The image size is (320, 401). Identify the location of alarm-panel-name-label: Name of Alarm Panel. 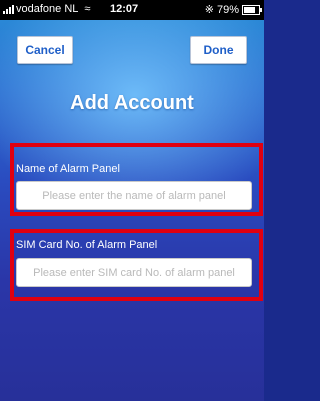
(68, 169).